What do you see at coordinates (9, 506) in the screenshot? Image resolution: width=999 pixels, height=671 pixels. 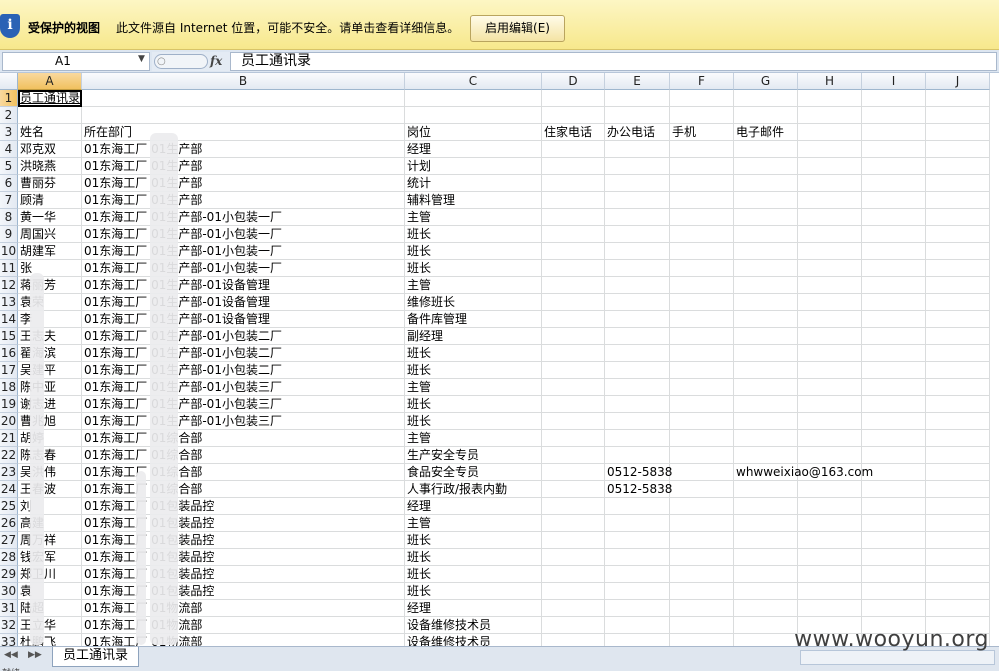 I see `row-header: 25` at bounding box center [9, 506].